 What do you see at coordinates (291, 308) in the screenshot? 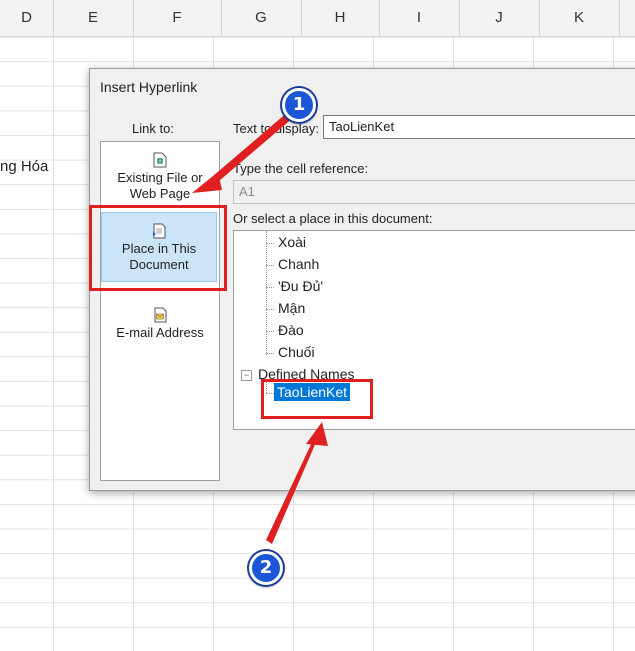
I see `tree-item-sheet: Mận` at bounding box center [291, 308].